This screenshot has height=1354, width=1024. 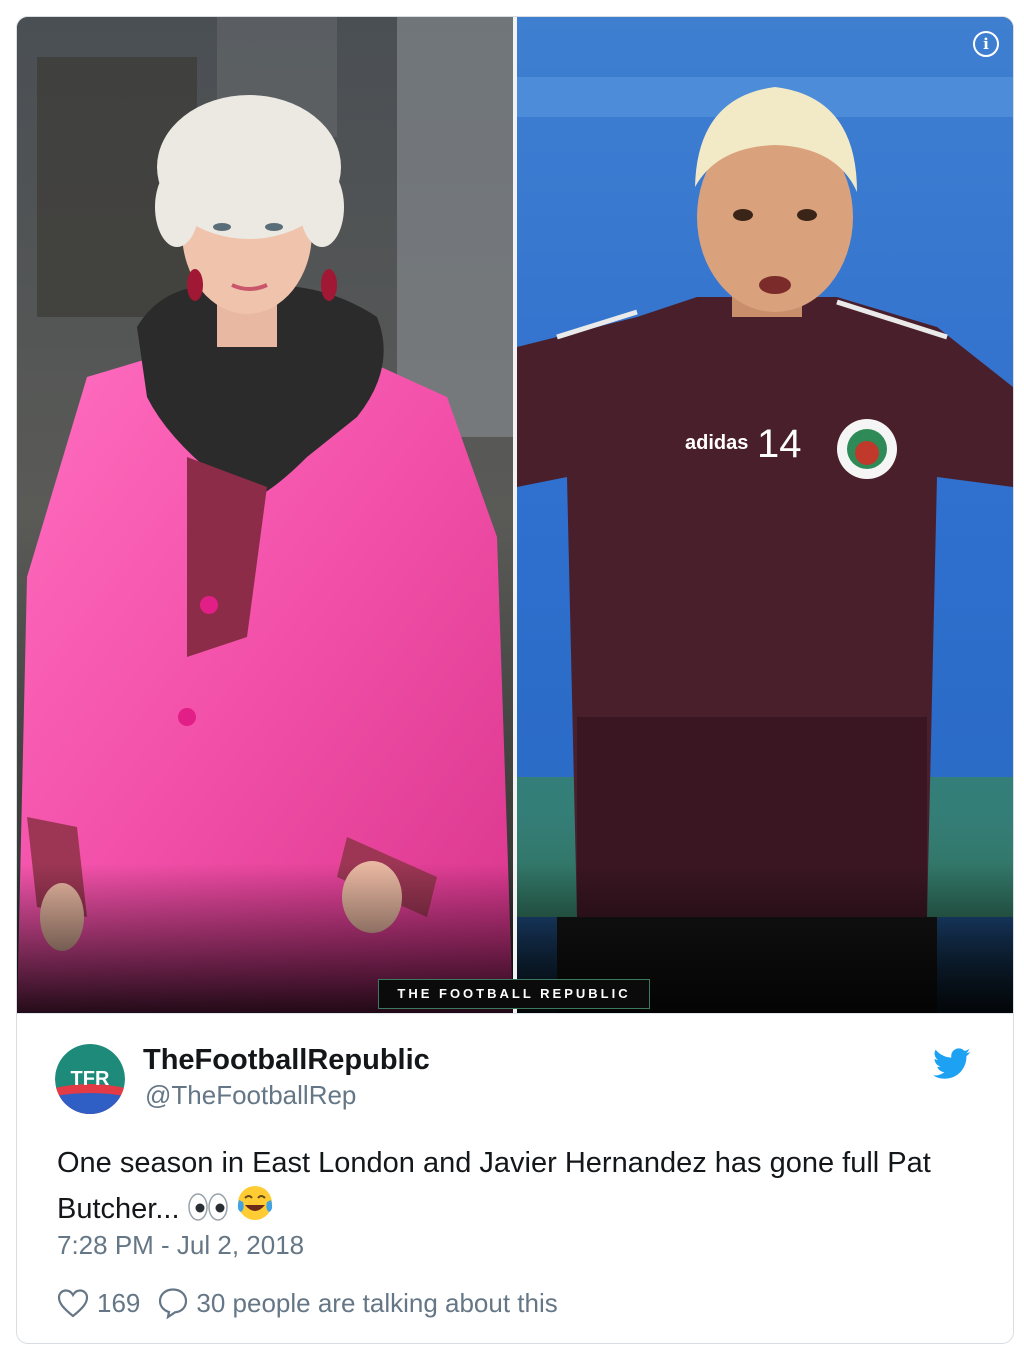 I want to click on author-handle: @TheFootballRep, so click(x=250, y=1095).